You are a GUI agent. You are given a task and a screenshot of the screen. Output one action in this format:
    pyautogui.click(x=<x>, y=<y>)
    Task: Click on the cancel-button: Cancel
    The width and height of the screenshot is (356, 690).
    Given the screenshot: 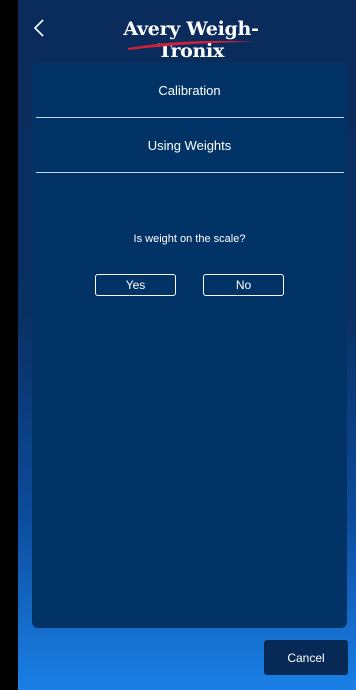 What is the action you would take?
    pyautogui.click(x=306, y=657)
    